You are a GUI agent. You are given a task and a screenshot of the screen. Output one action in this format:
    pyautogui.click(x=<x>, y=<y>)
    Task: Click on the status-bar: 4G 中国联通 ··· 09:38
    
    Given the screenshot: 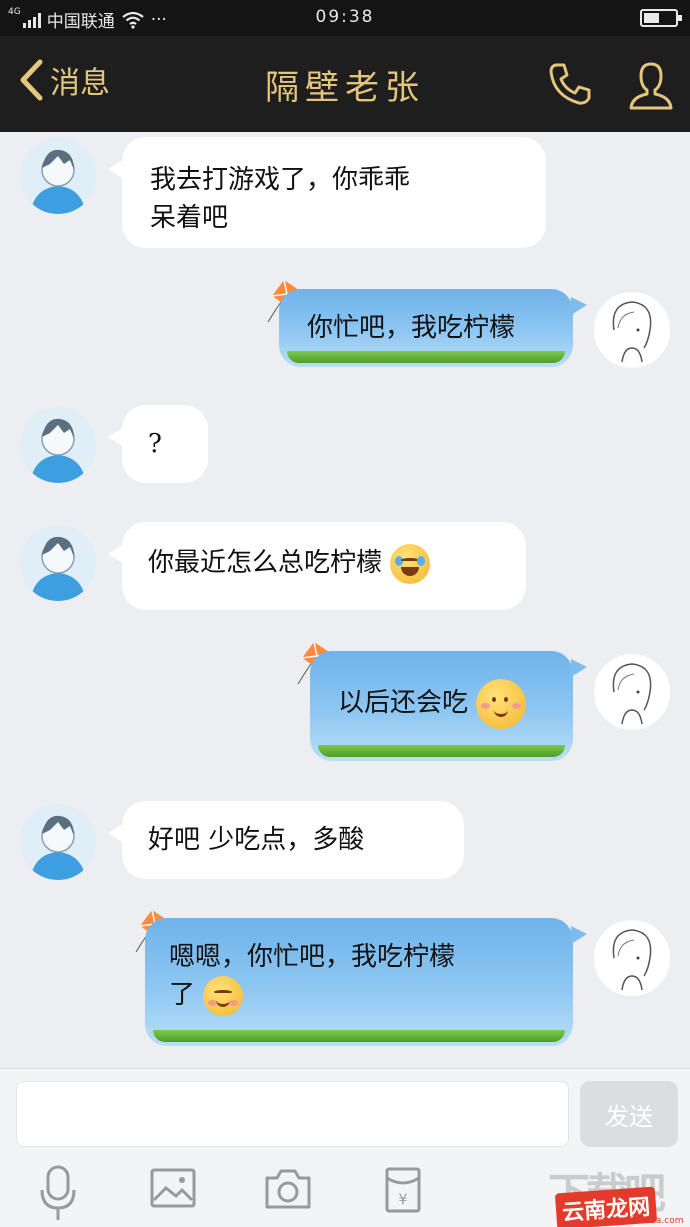 What is the action you would take?
    pyautogui.click(x=345, y=18)
    